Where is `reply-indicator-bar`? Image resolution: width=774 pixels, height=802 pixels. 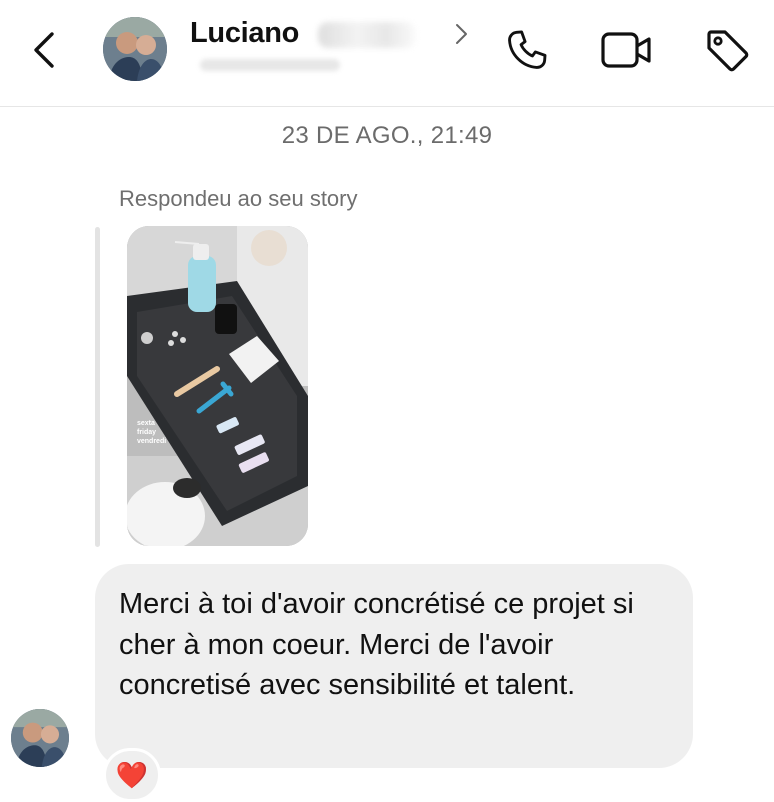 reply-indicator-bar is located at coordinates (97, 387).